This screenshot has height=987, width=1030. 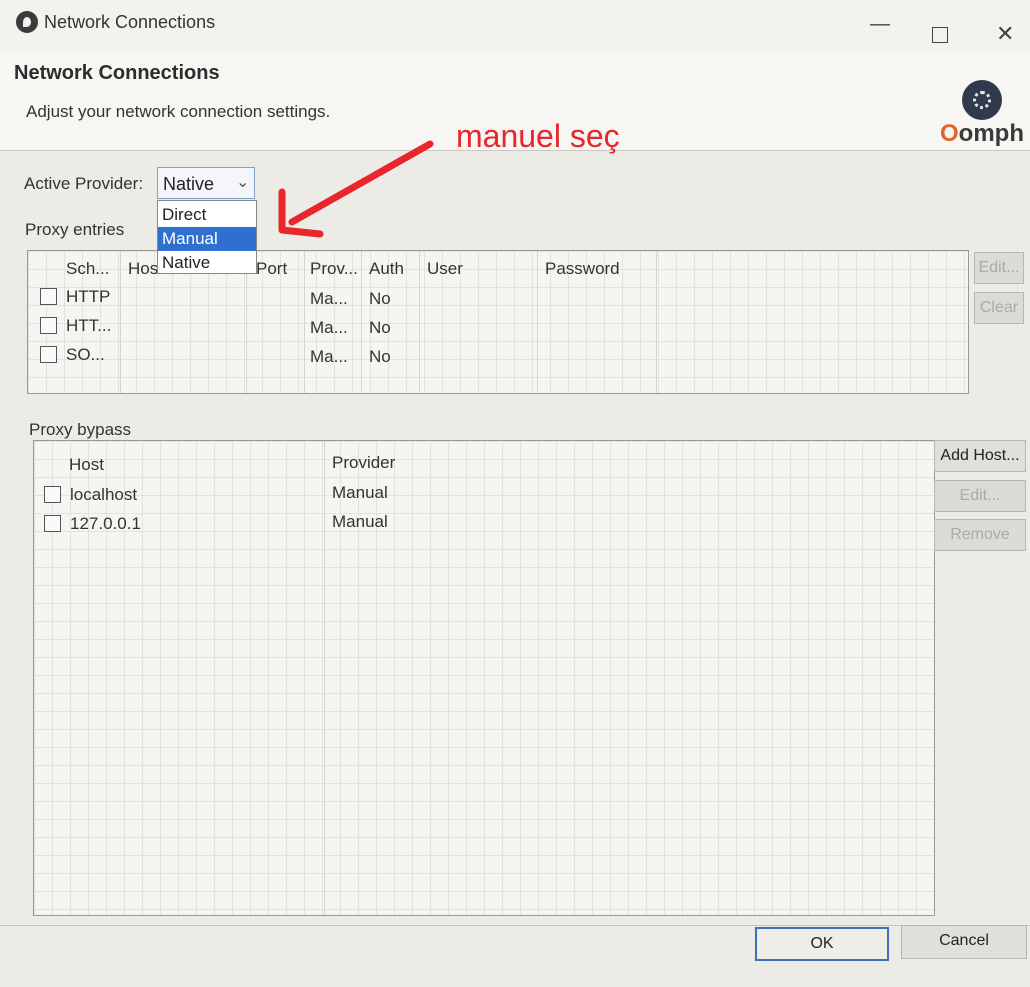 I want to click on title-bar: Network Connections — ✕, so click(x=515, y=25).